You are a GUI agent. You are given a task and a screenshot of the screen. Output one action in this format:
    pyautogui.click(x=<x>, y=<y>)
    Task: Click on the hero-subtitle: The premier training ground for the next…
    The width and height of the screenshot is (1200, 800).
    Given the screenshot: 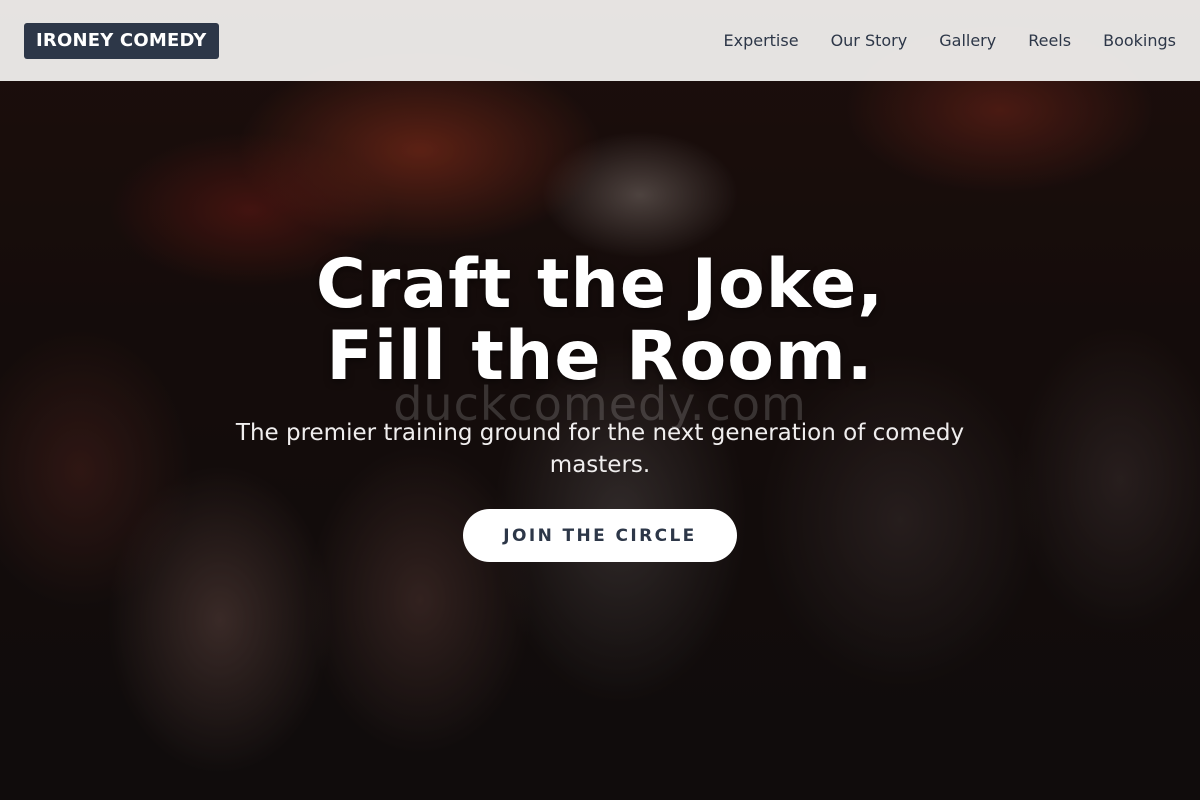 What is the action you would take?
    pyautogui.click(x=600, y=449)
    